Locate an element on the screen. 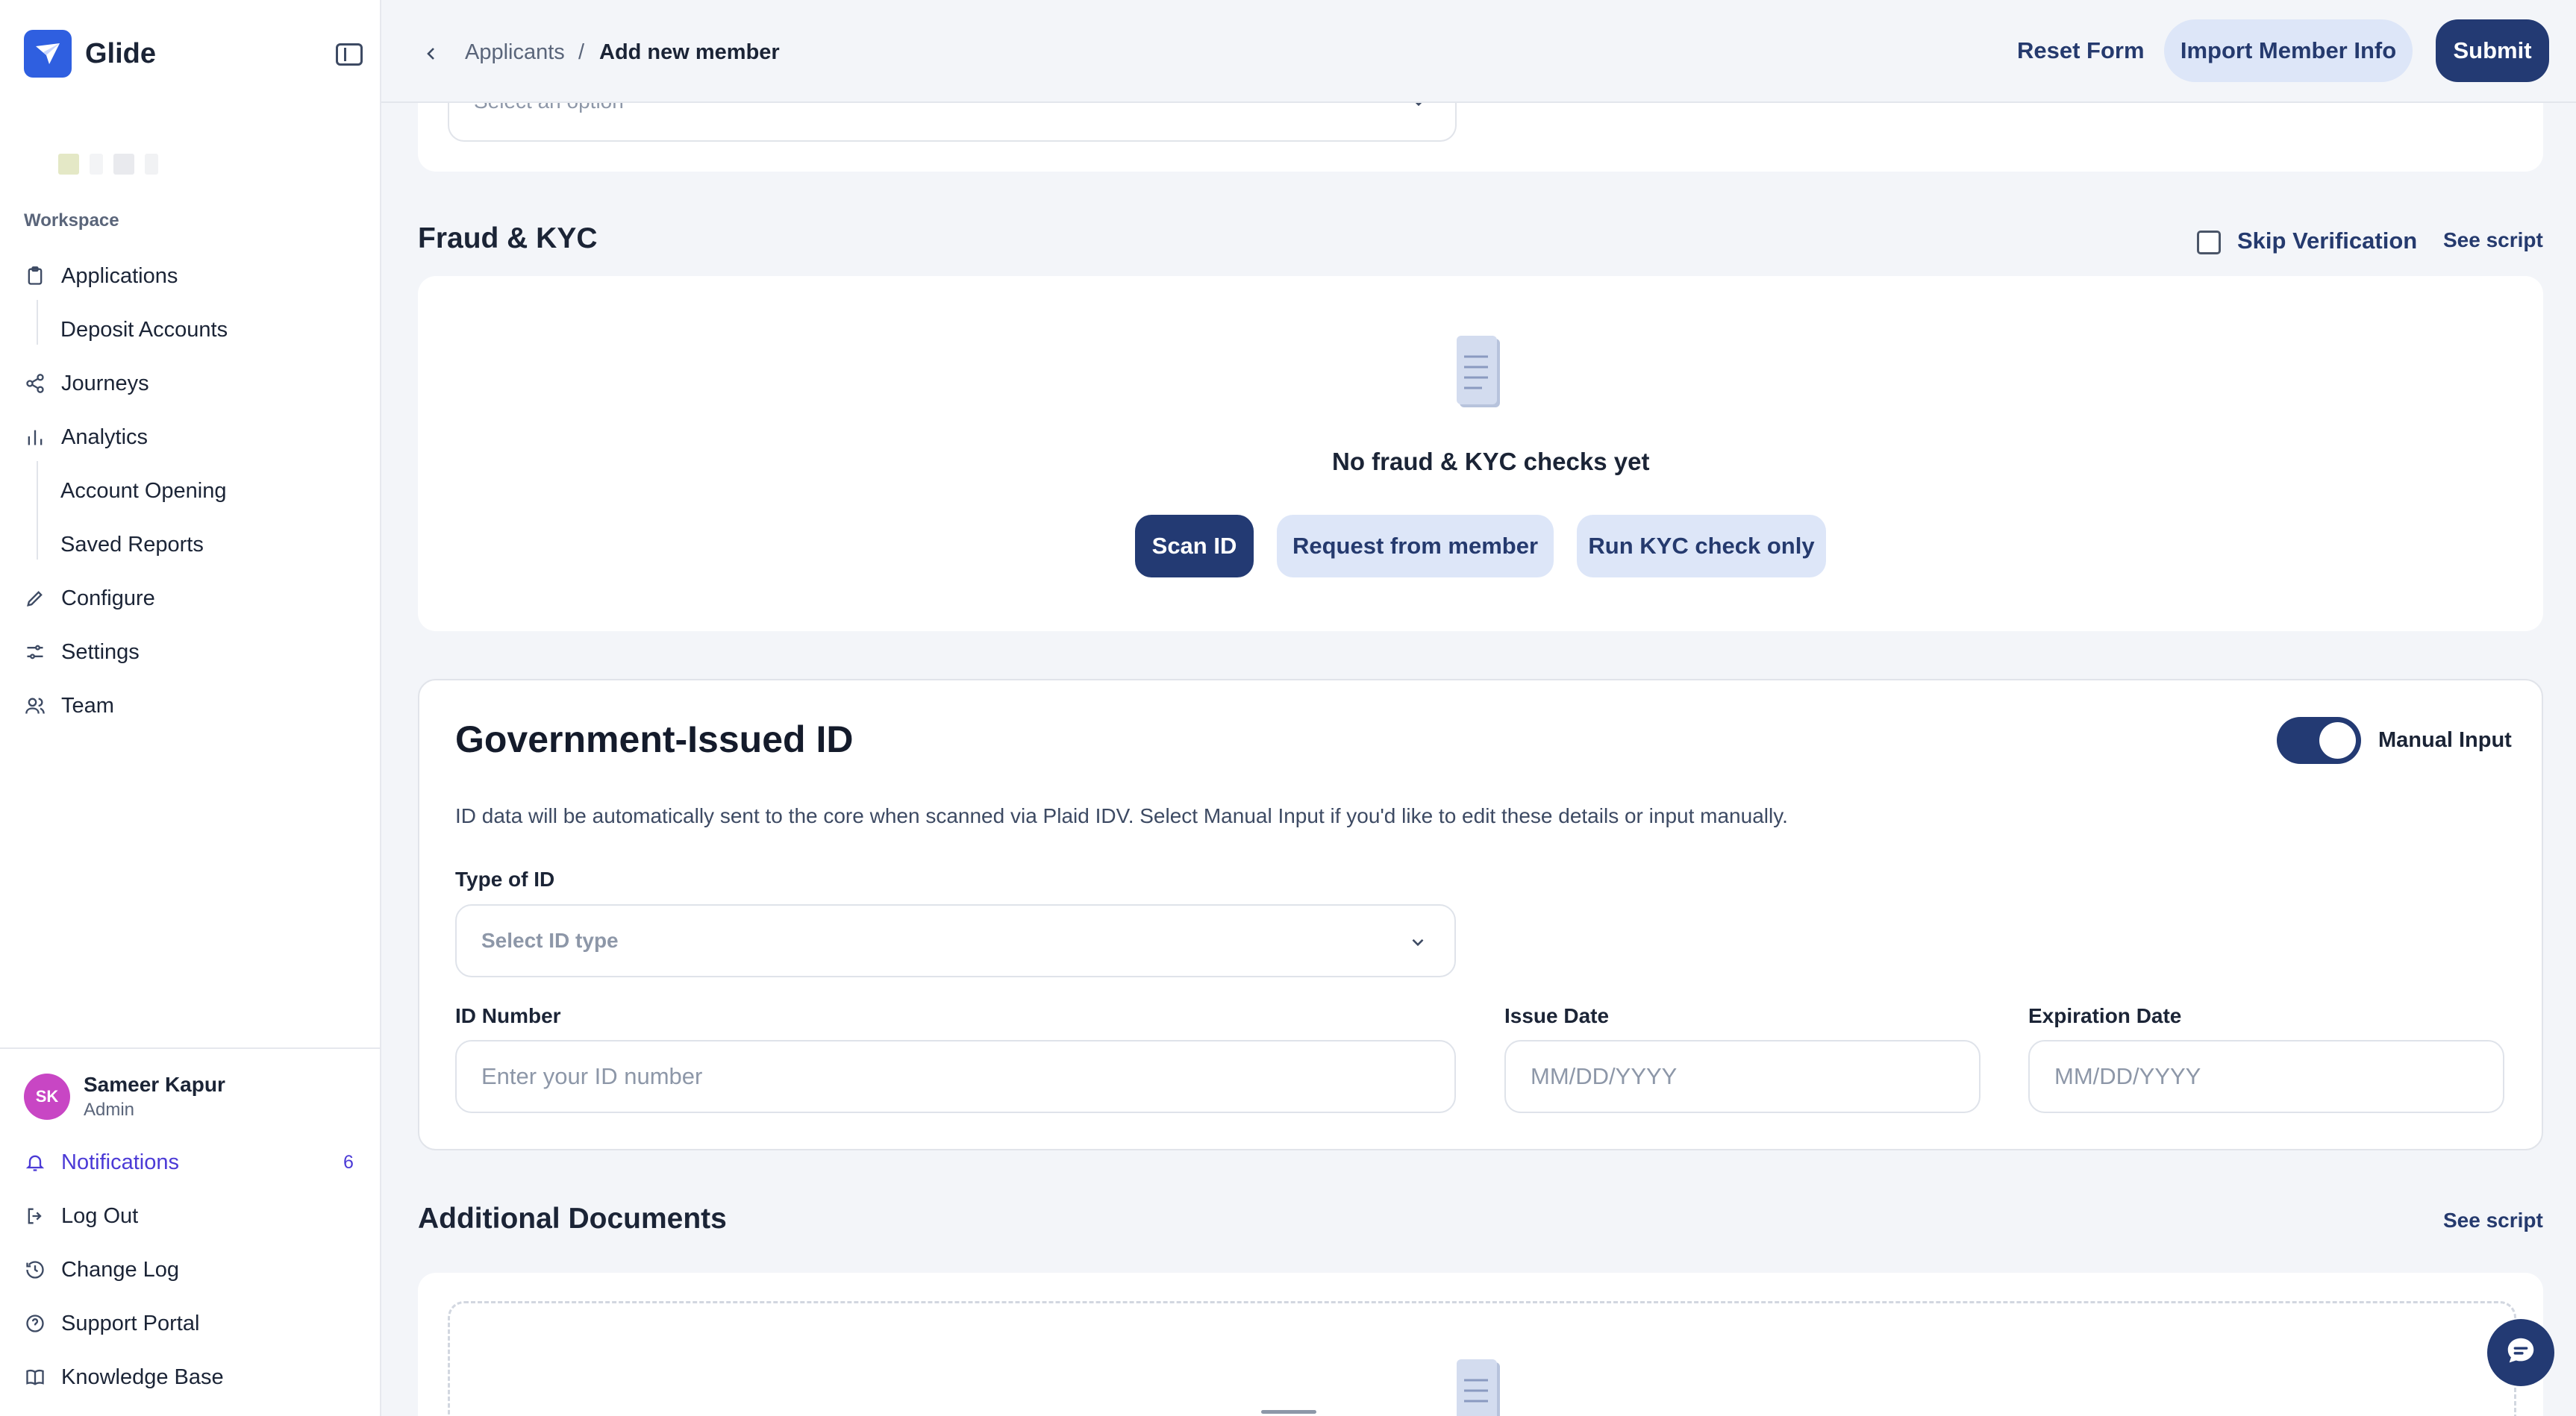 Image resolution: width=2576 pixels, height=1416 pixels. sidebar-item-deposit-accounts: Deposit Accounts is located at coordinates (144, 329).